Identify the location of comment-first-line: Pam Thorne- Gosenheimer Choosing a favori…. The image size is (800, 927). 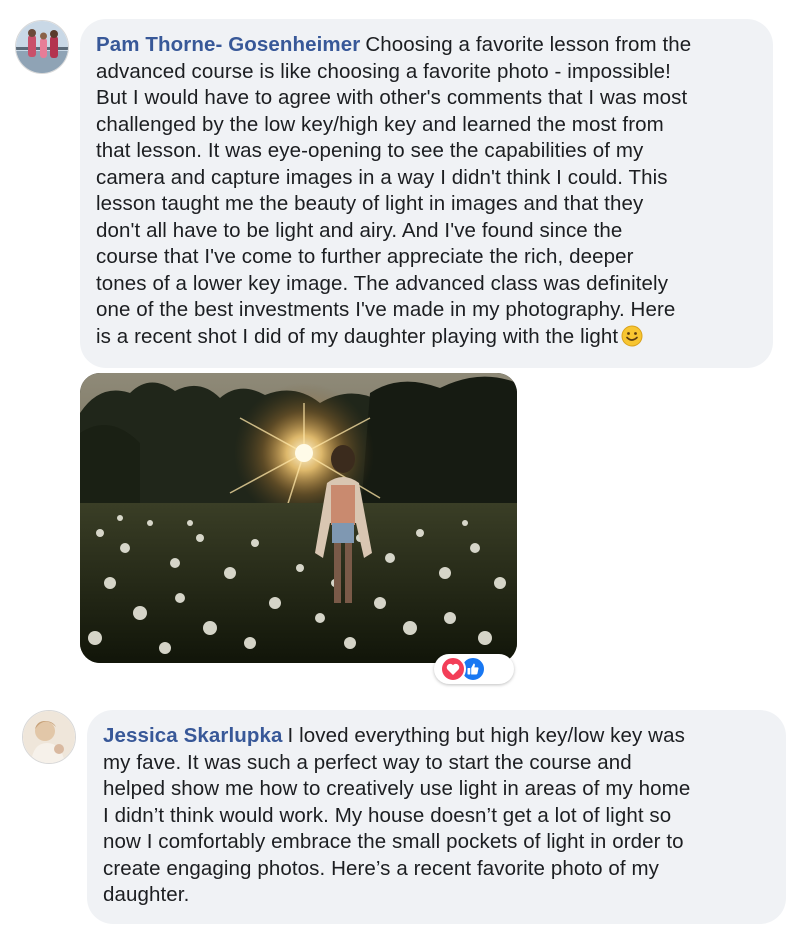
(426, 45).